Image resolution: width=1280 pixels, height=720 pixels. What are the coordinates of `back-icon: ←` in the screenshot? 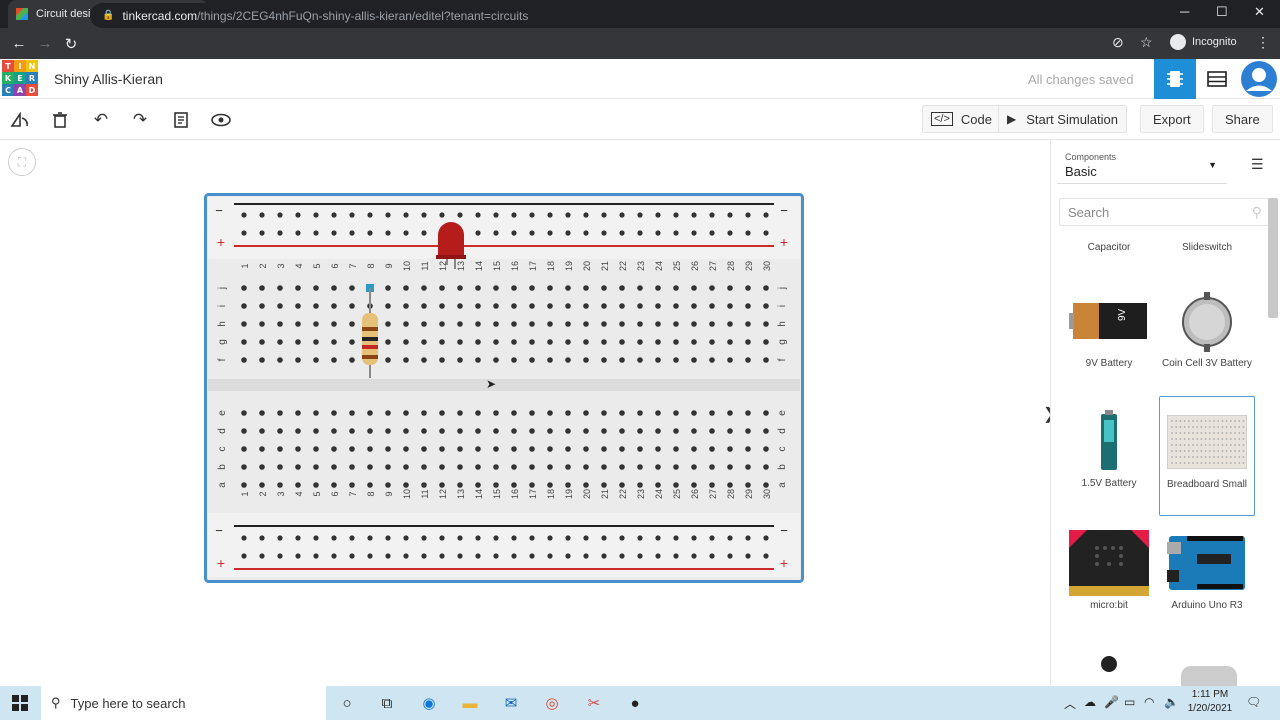 It's located at (19, 43).